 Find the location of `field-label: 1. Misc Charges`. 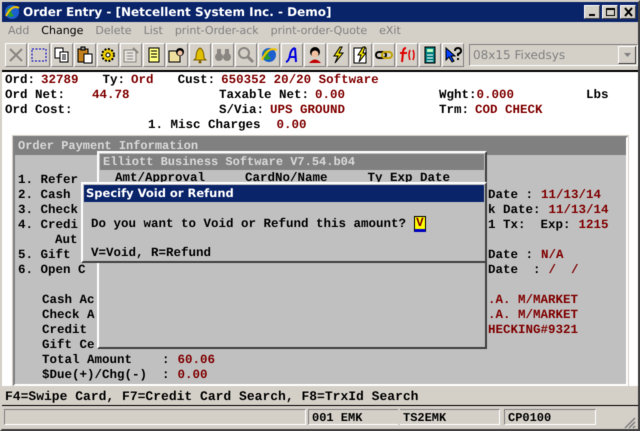

field-label: 1. Misc Charges is located at coordinates (204, 125).